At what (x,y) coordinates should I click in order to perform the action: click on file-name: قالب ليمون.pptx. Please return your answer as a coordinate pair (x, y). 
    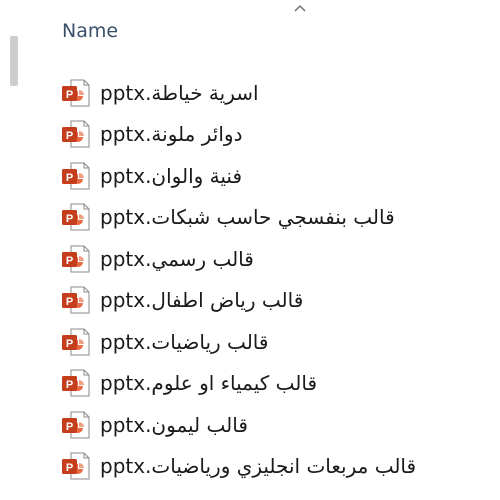
    Looking at the image, I should click on (174, 424).